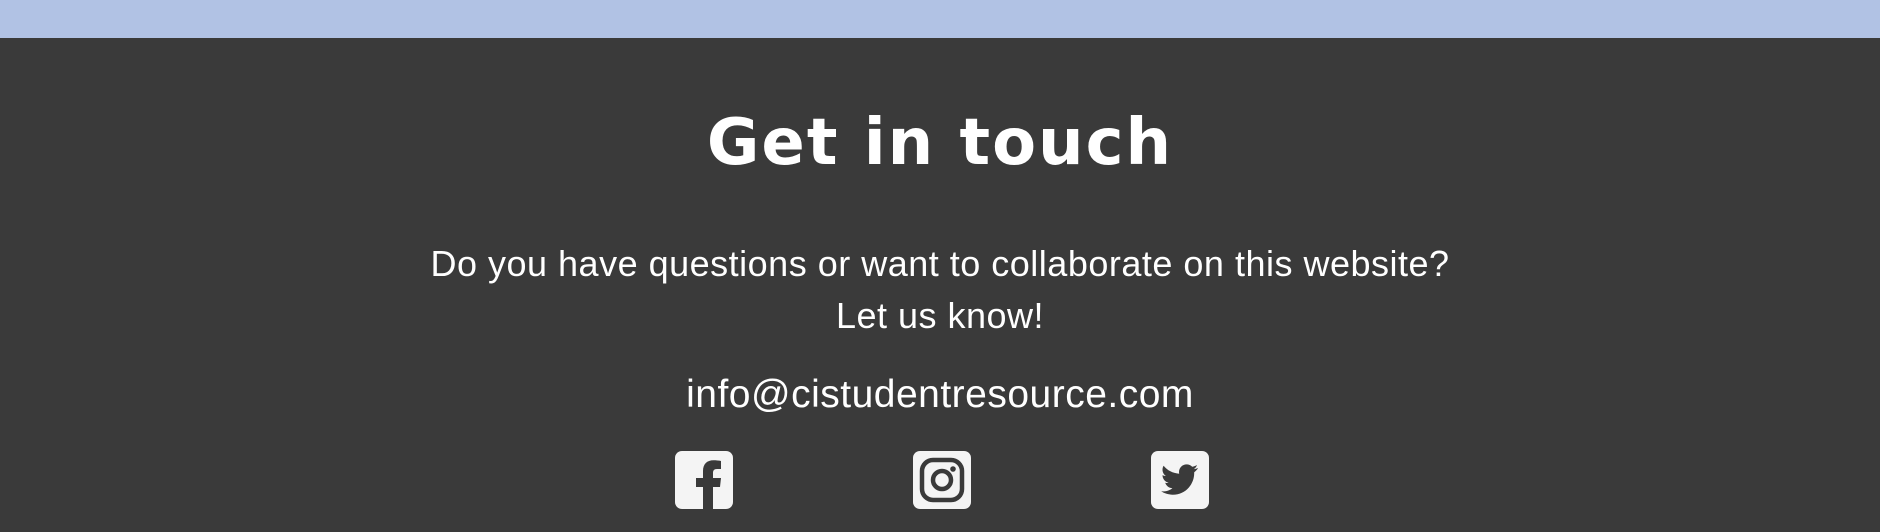 The width and height of the screenshot is (1880, 532). I want to click on facebook-link, so click(704, 480).